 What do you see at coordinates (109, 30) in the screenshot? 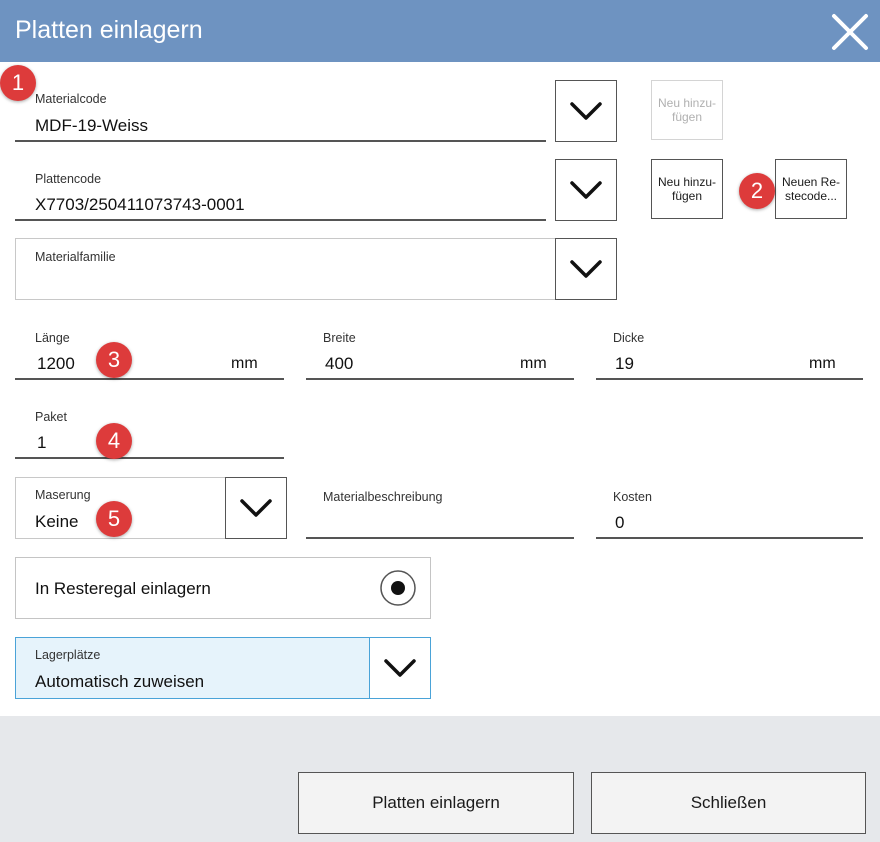
I see `dialog-title: Platten einlagern` at bounding box center [109, 30].